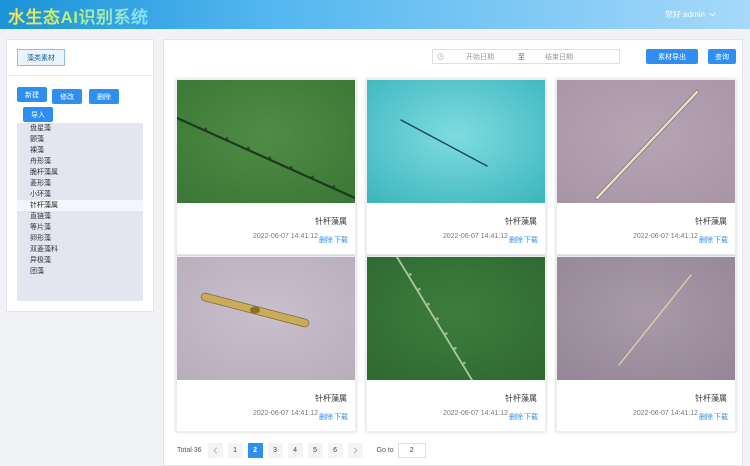 Image resolution: width=750 pixels, height=466 pixels. What do you see at coordinates (104, 96) in the screenshot?
I see `delete-button: 删除` at bounding box center [104, 96].